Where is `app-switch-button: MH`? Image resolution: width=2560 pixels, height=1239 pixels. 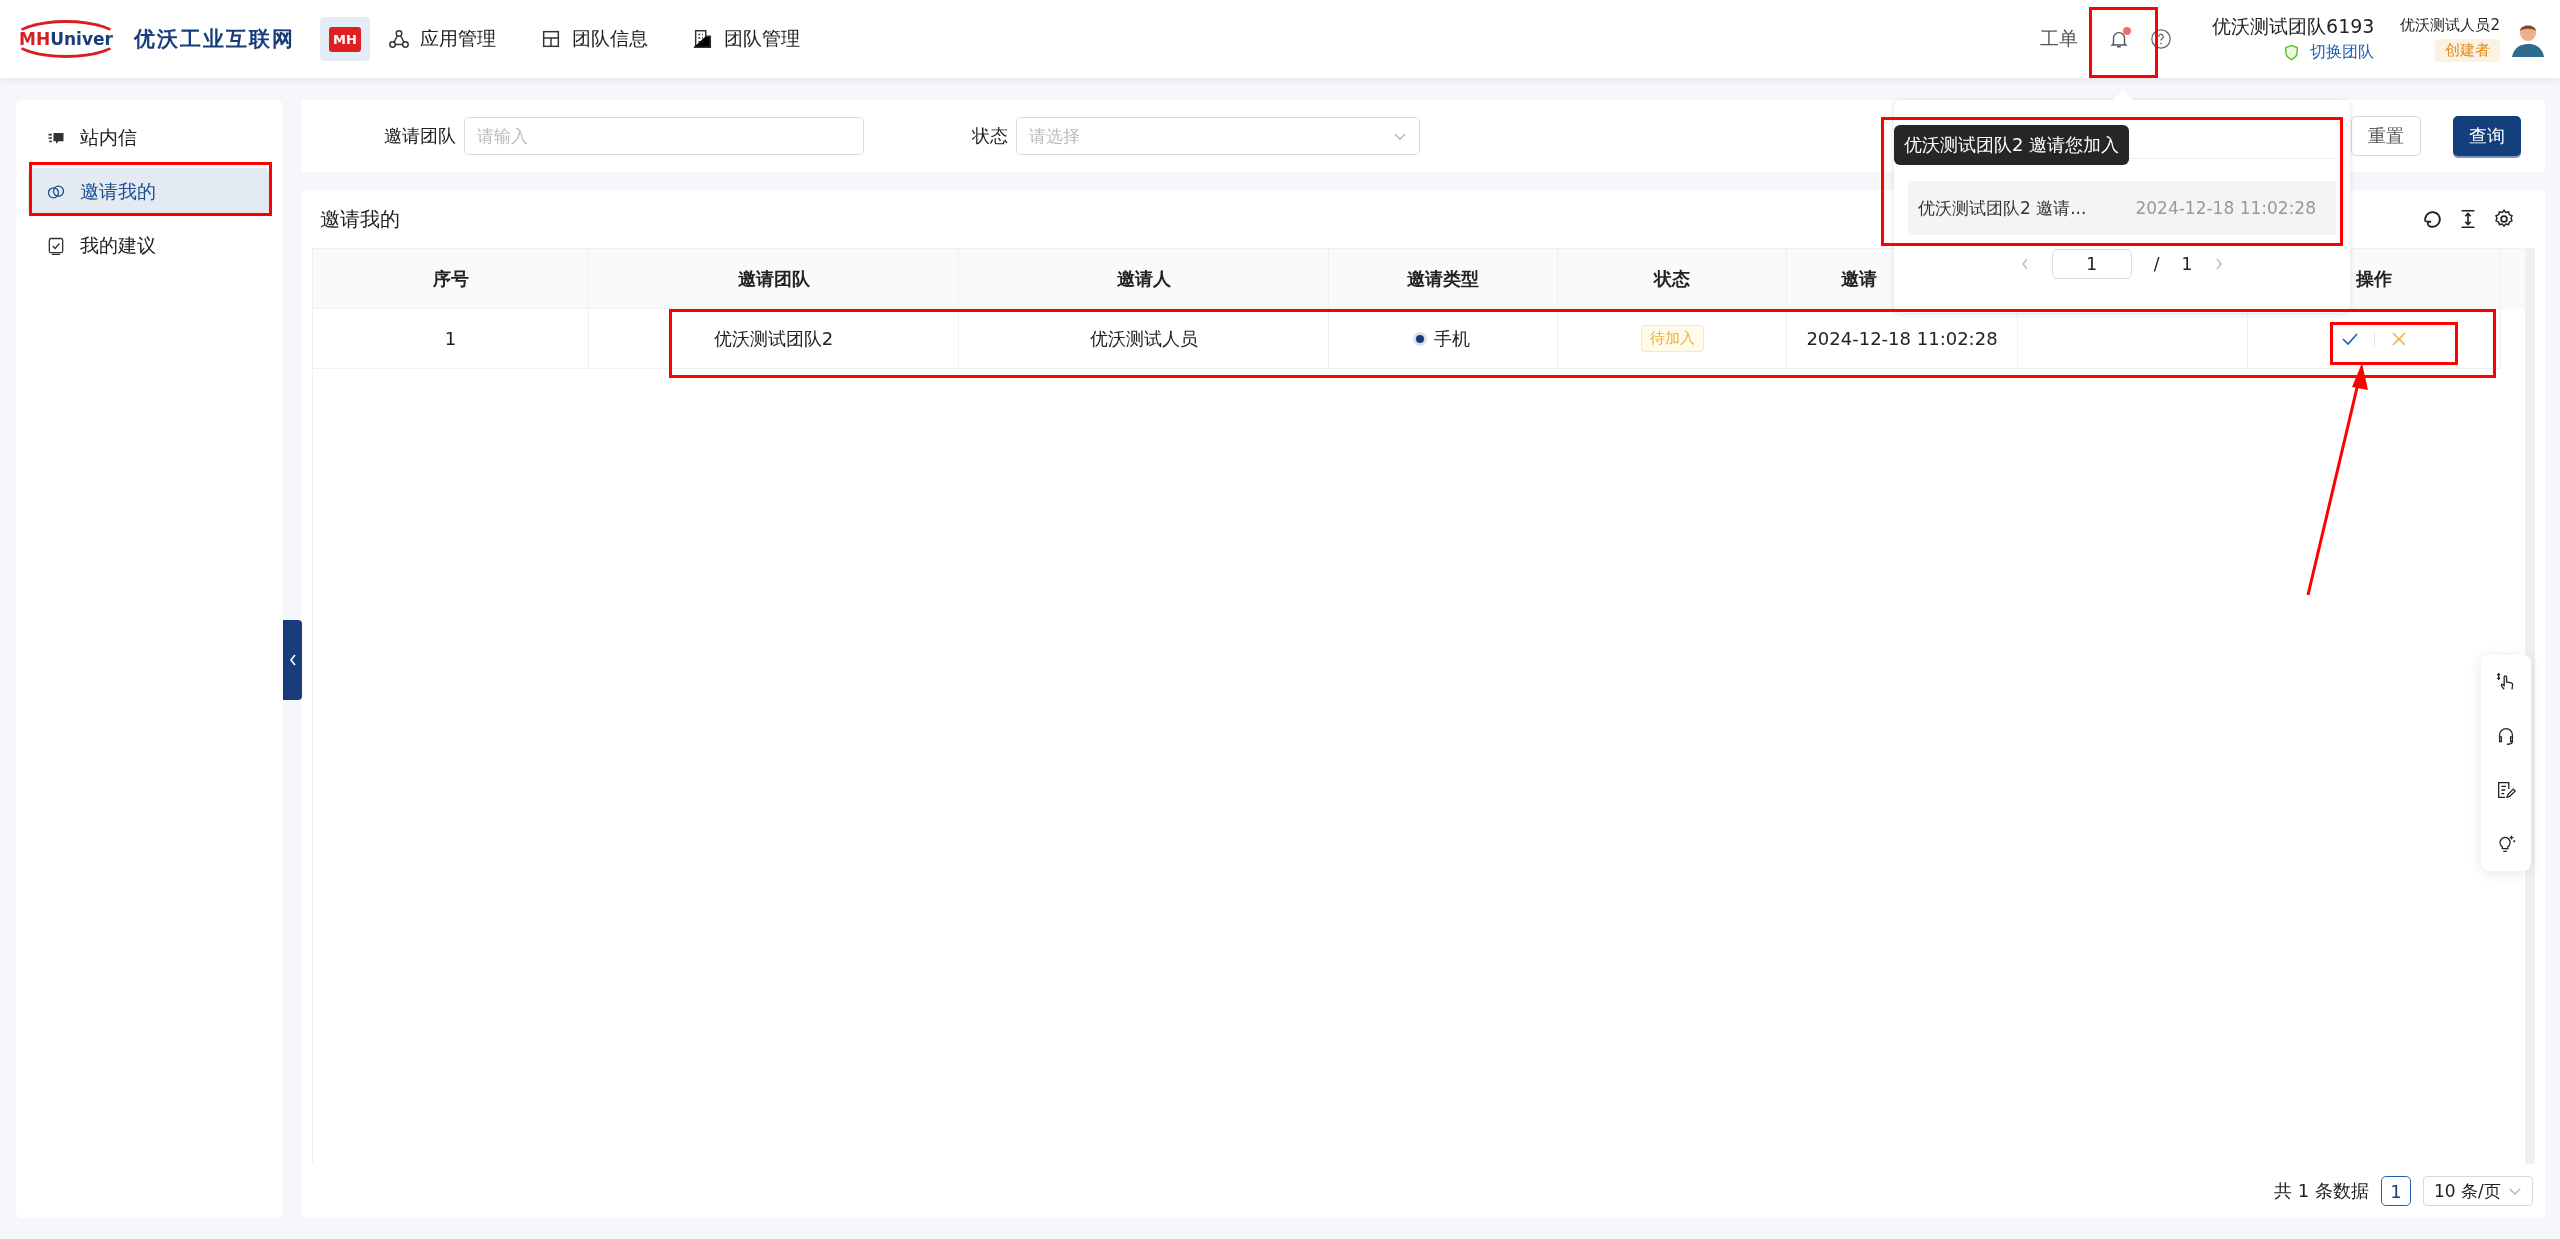
app-switch-button: MH is located at coordinates (345, 39).